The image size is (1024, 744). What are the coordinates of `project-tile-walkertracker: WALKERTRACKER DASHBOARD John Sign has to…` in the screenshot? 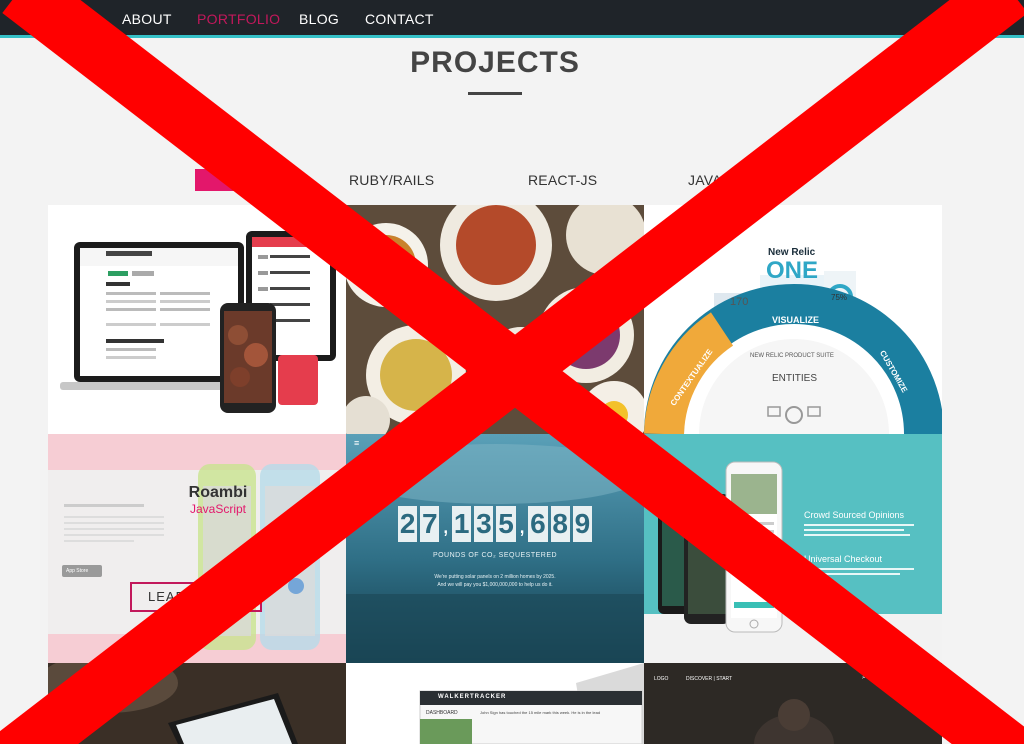 It's located at (495, 703).